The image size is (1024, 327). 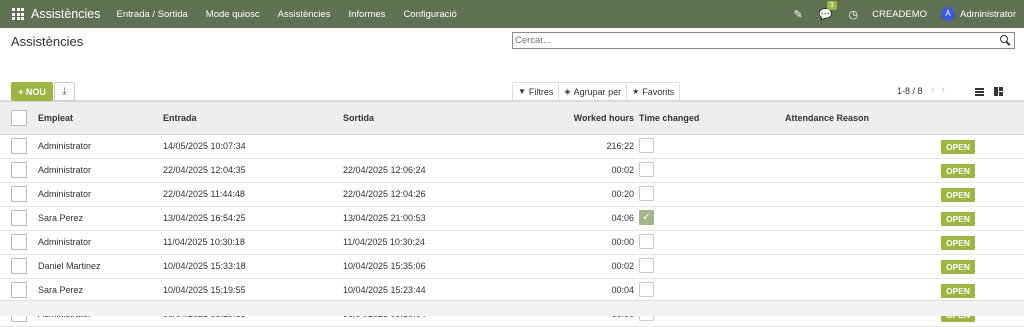 What do you see at coordinates (358, 118) in the screenshot?
I see `column-header-check-out: Sortida` at bounding box center [358, 118].